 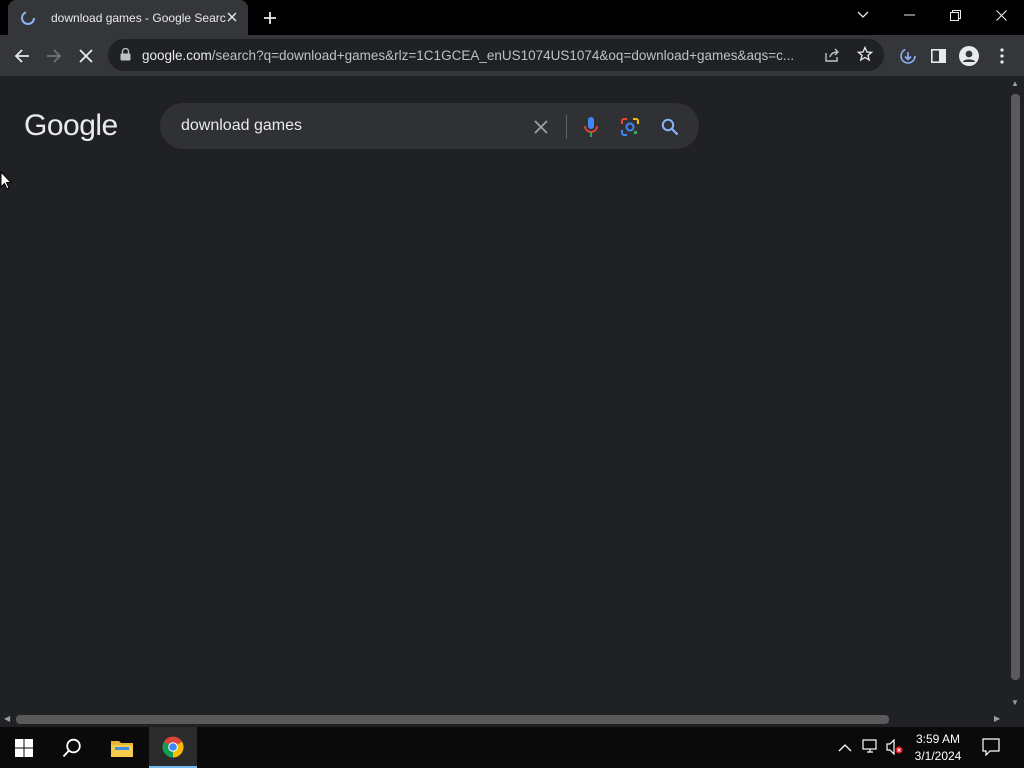 I want to click on google-lens-icon, so click(x=630, y=127).